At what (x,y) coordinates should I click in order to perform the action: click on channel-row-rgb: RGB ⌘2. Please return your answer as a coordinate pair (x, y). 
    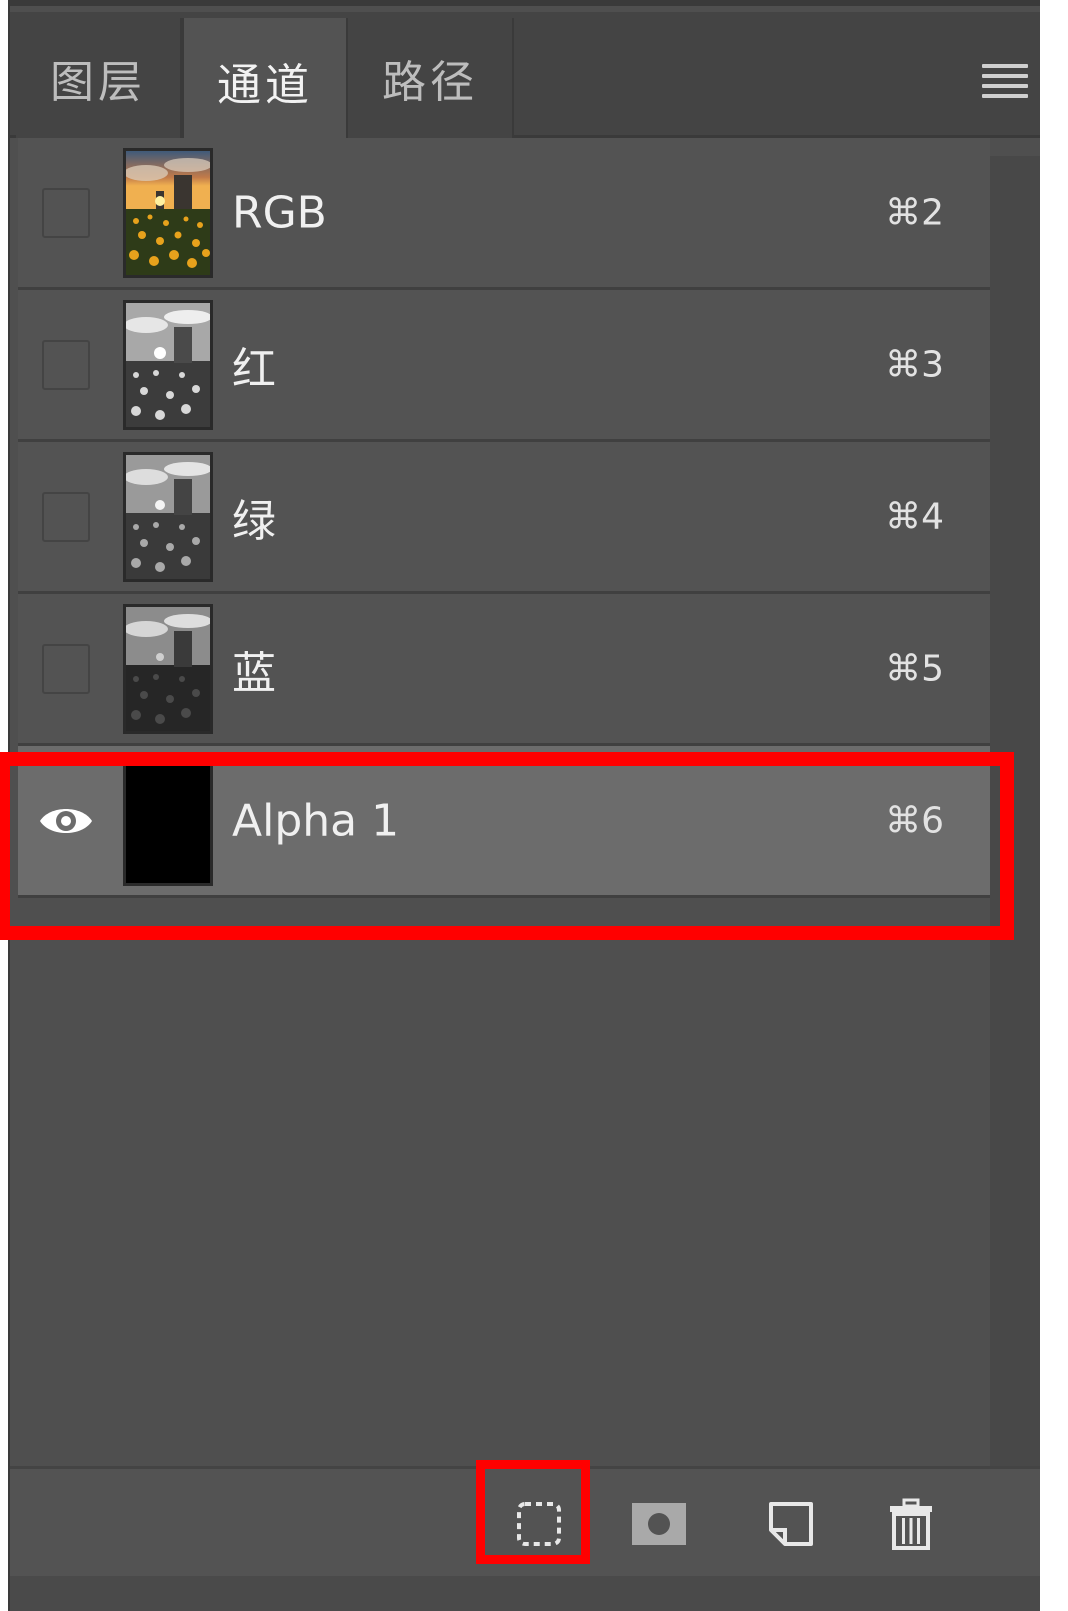
    Looking at the image, I should click on (504, 214).